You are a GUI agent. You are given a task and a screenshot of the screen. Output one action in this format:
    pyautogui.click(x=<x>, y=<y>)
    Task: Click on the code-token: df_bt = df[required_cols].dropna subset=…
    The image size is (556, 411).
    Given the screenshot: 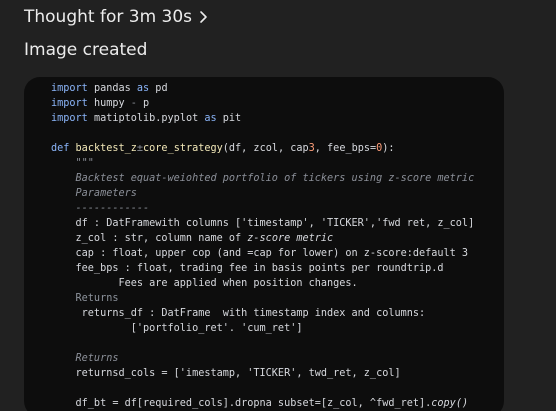 What is the action you would take?
    pyautogui.click(x=241, y=403)
    